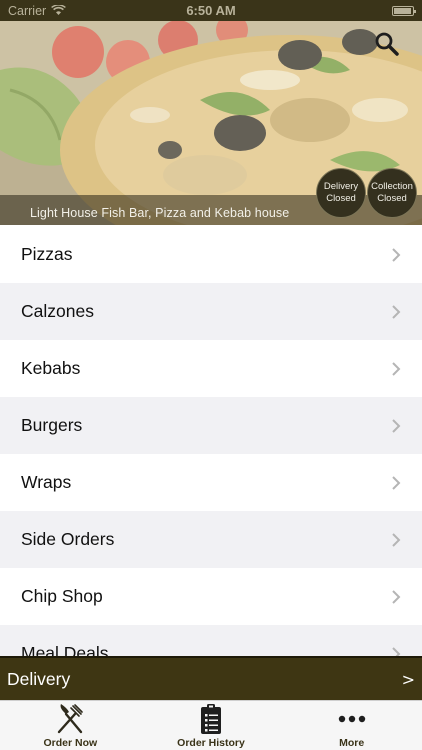 Image resolution: width=422 pixels, height=750 pixels. What do you see at coordinates (351, 725) in the screenshot?
I see `tab-more: More` at bounding box center [351, 725].